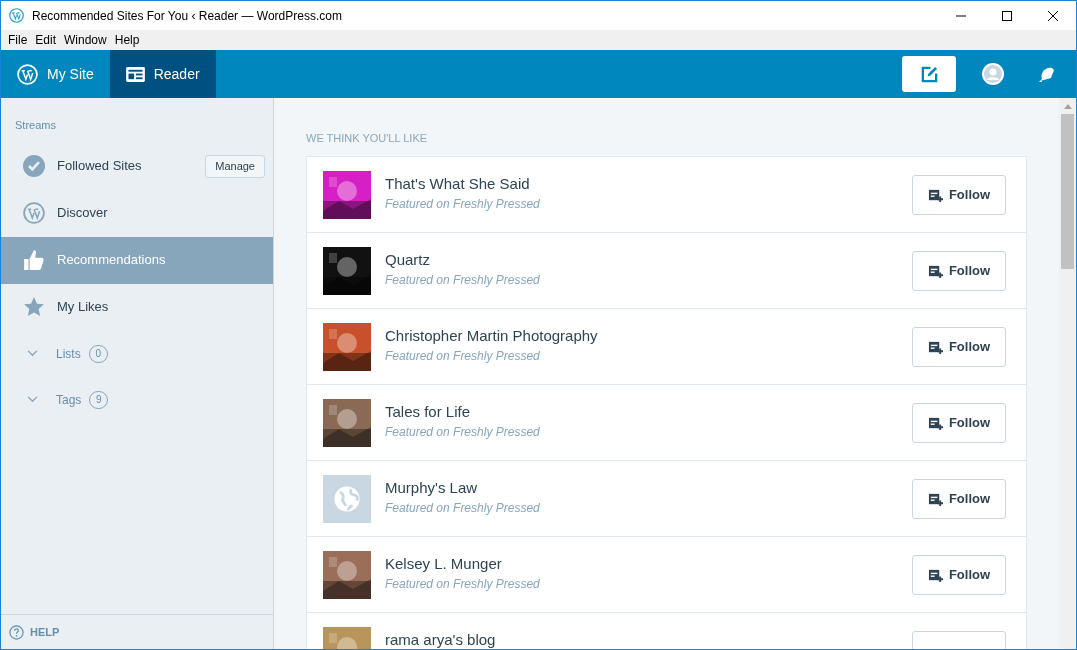 This screenshot has width=1077, height=650. I want to click on site-name: Murphy's Law, so click(462, 488).